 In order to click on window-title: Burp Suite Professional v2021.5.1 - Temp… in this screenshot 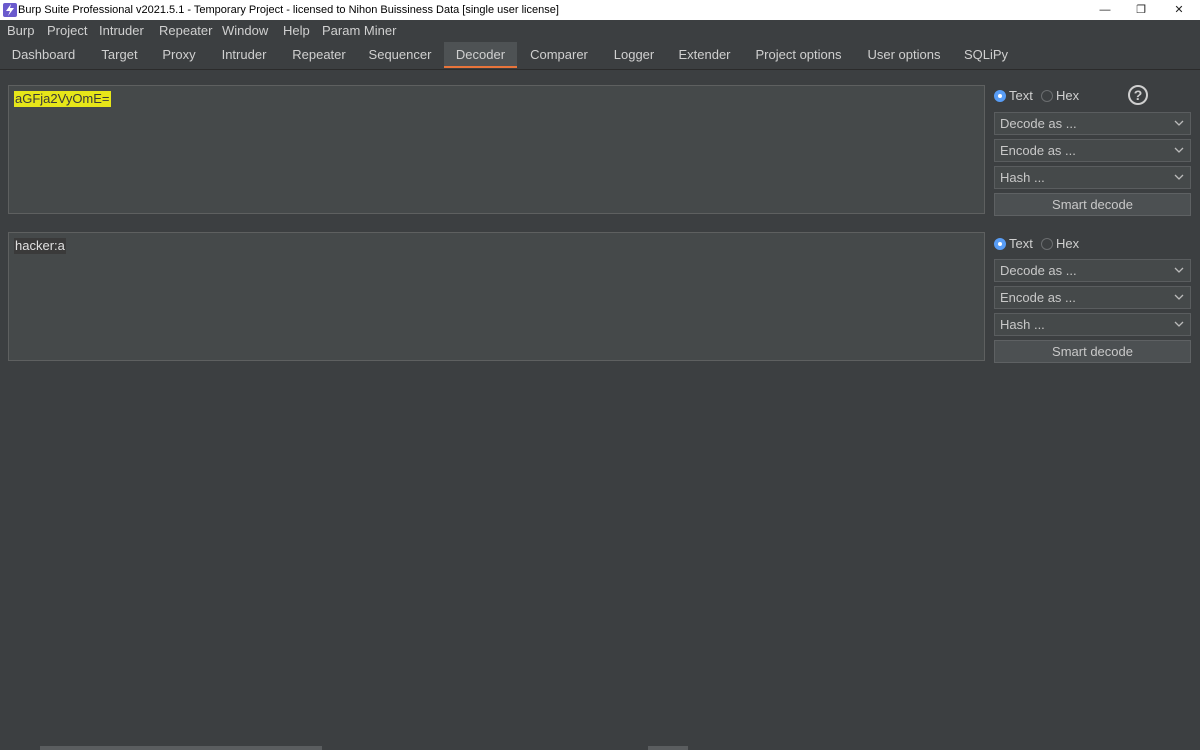, I will do `click(288, 10)`.